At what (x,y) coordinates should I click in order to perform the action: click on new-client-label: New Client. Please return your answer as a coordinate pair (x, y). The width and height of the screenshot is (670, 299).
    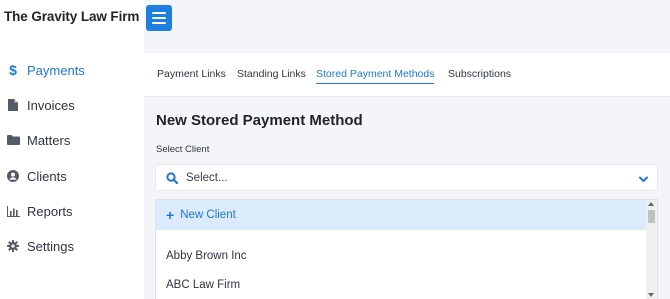
    Looking at the image, I should click on (208, 215).